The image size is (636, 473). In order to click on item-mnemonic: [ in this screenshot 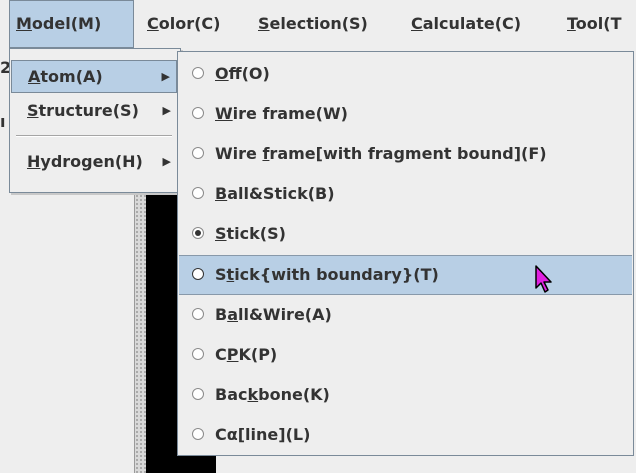, I will do `click(241, 434)`.